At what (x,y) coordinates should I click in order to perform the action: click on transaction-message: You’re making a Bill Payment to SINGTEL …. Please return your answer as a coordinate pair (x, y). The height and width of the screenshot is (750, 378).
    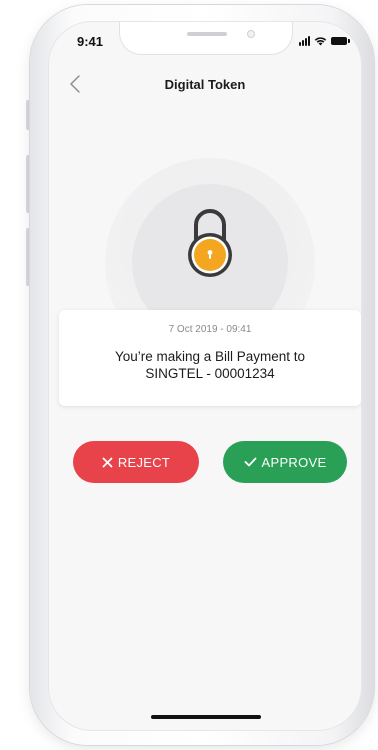
    Looking at the image, I should click on (210, 365).